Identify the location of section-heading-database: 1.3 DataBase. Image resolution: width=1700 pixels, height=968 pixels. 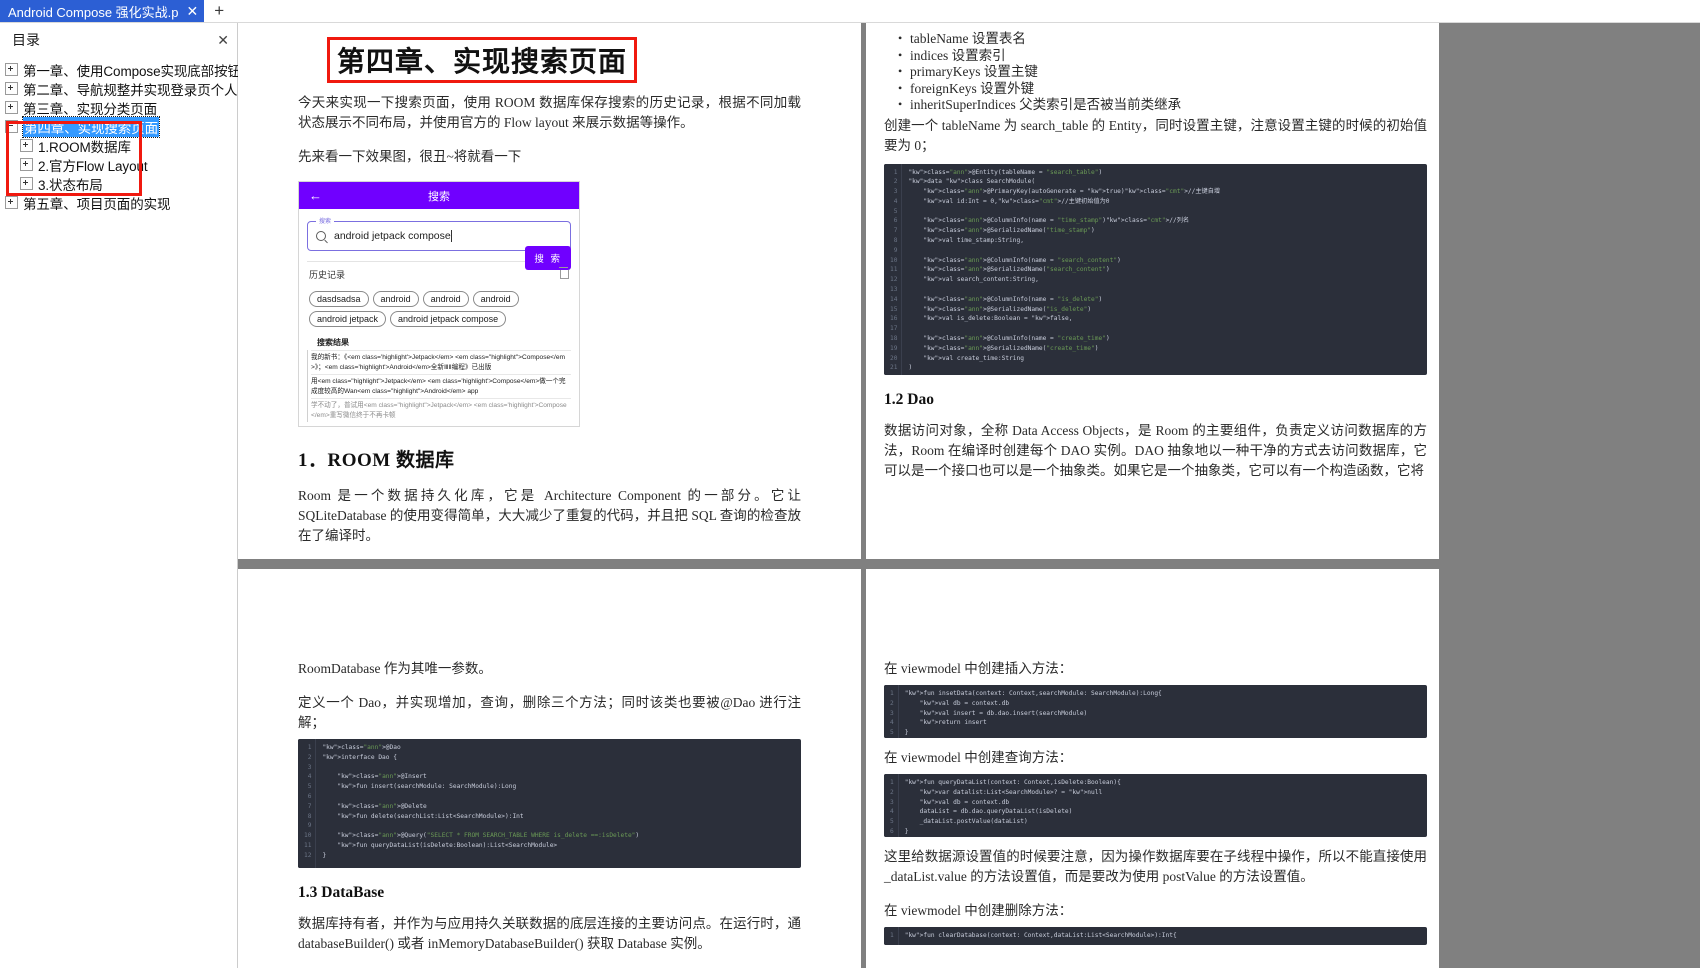
(341, 892).